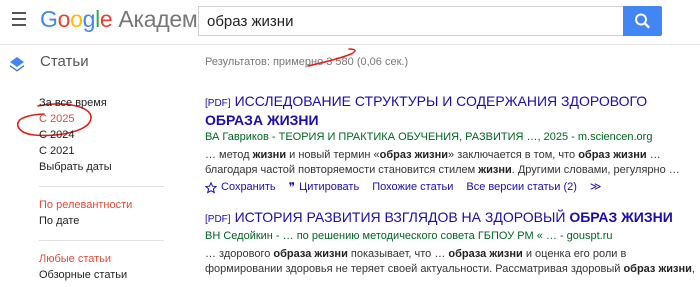 The height and width of the screenshot is (287, 700). I want to click on search-icon, so click(642, 21).